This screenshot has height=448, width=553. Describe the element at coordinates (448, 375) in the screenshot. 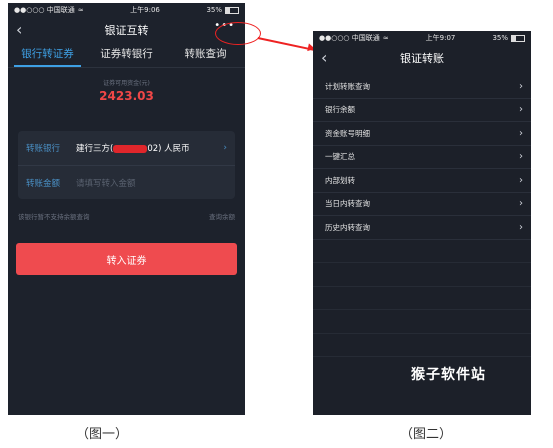

I see `watermark: 猴子软件站` at that location.